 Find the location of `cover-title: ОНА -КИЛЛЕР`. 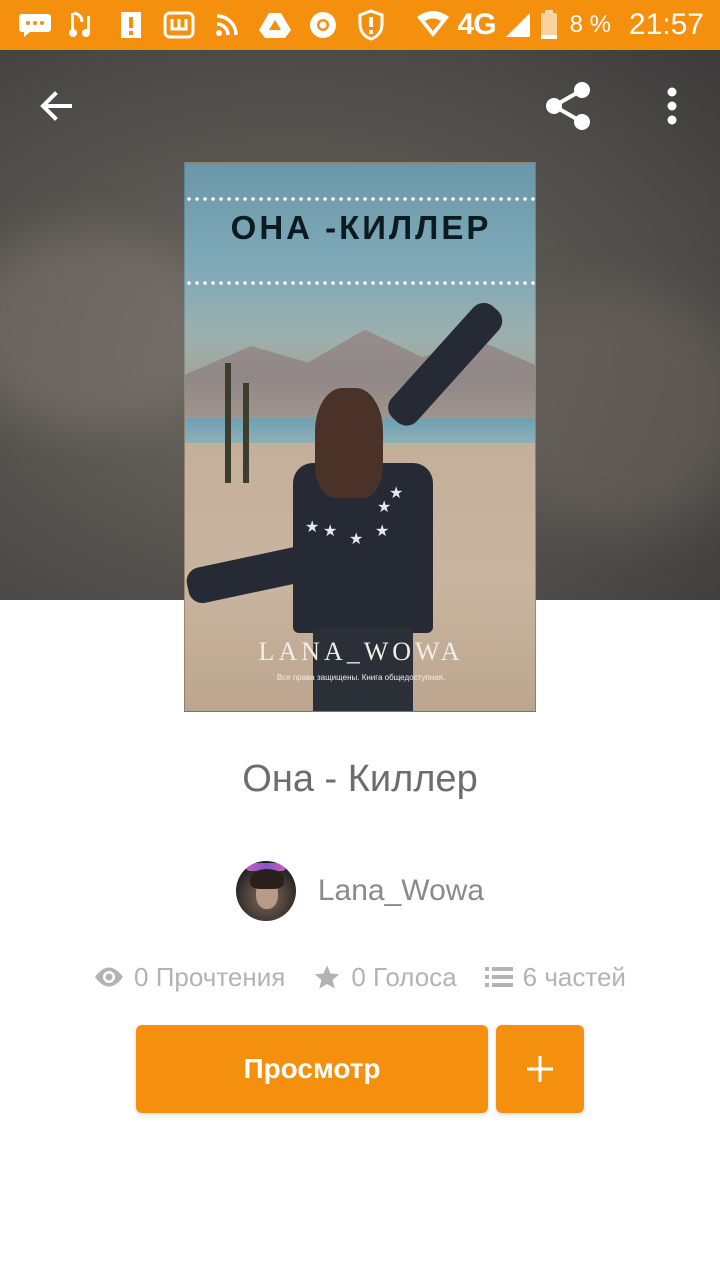

cover-title: ОНА -КИЛЛЕР is located at coordinates (361, 227).